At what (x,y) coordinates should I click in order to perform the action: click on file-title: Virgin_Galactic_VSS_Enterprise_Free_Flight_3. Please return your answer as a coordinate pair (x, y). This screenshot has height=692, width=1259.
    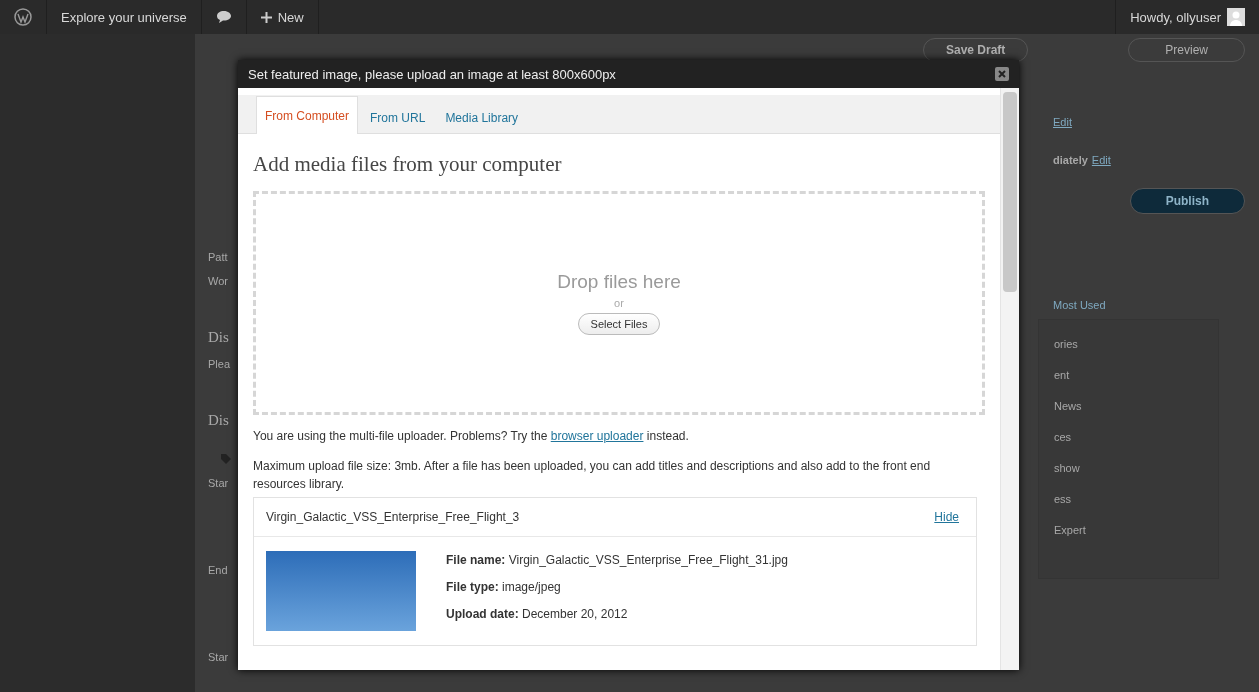
    Looking at the image, I should click on (393, 517).